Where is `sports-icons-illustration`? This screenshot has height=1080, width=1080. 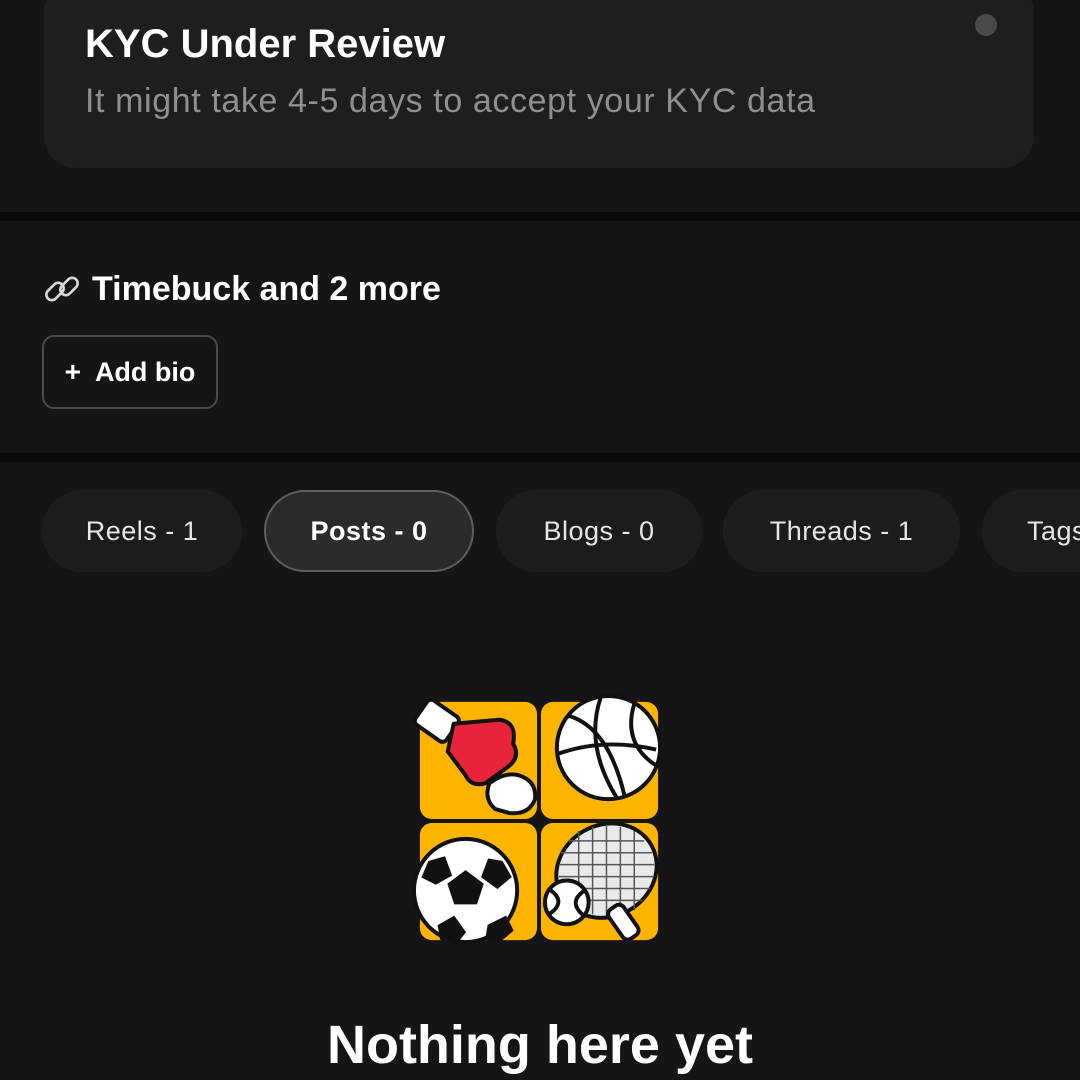
sports-icons-illustration is located at coordinates (537, 819).